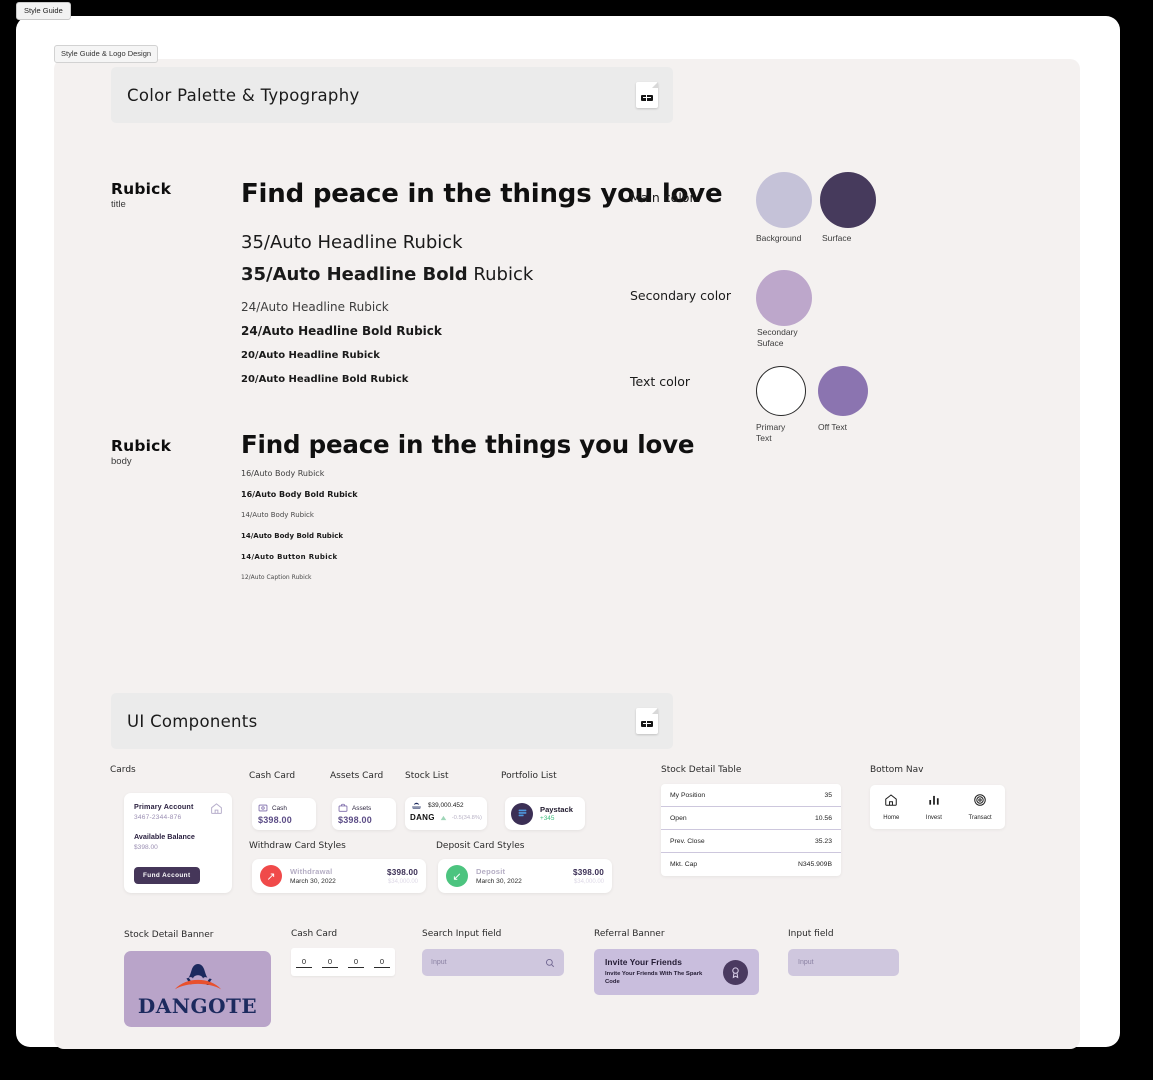 The height and width of the screenshot is (1080, 1153). I want to click on briefcase-icon, so click(343, 807).